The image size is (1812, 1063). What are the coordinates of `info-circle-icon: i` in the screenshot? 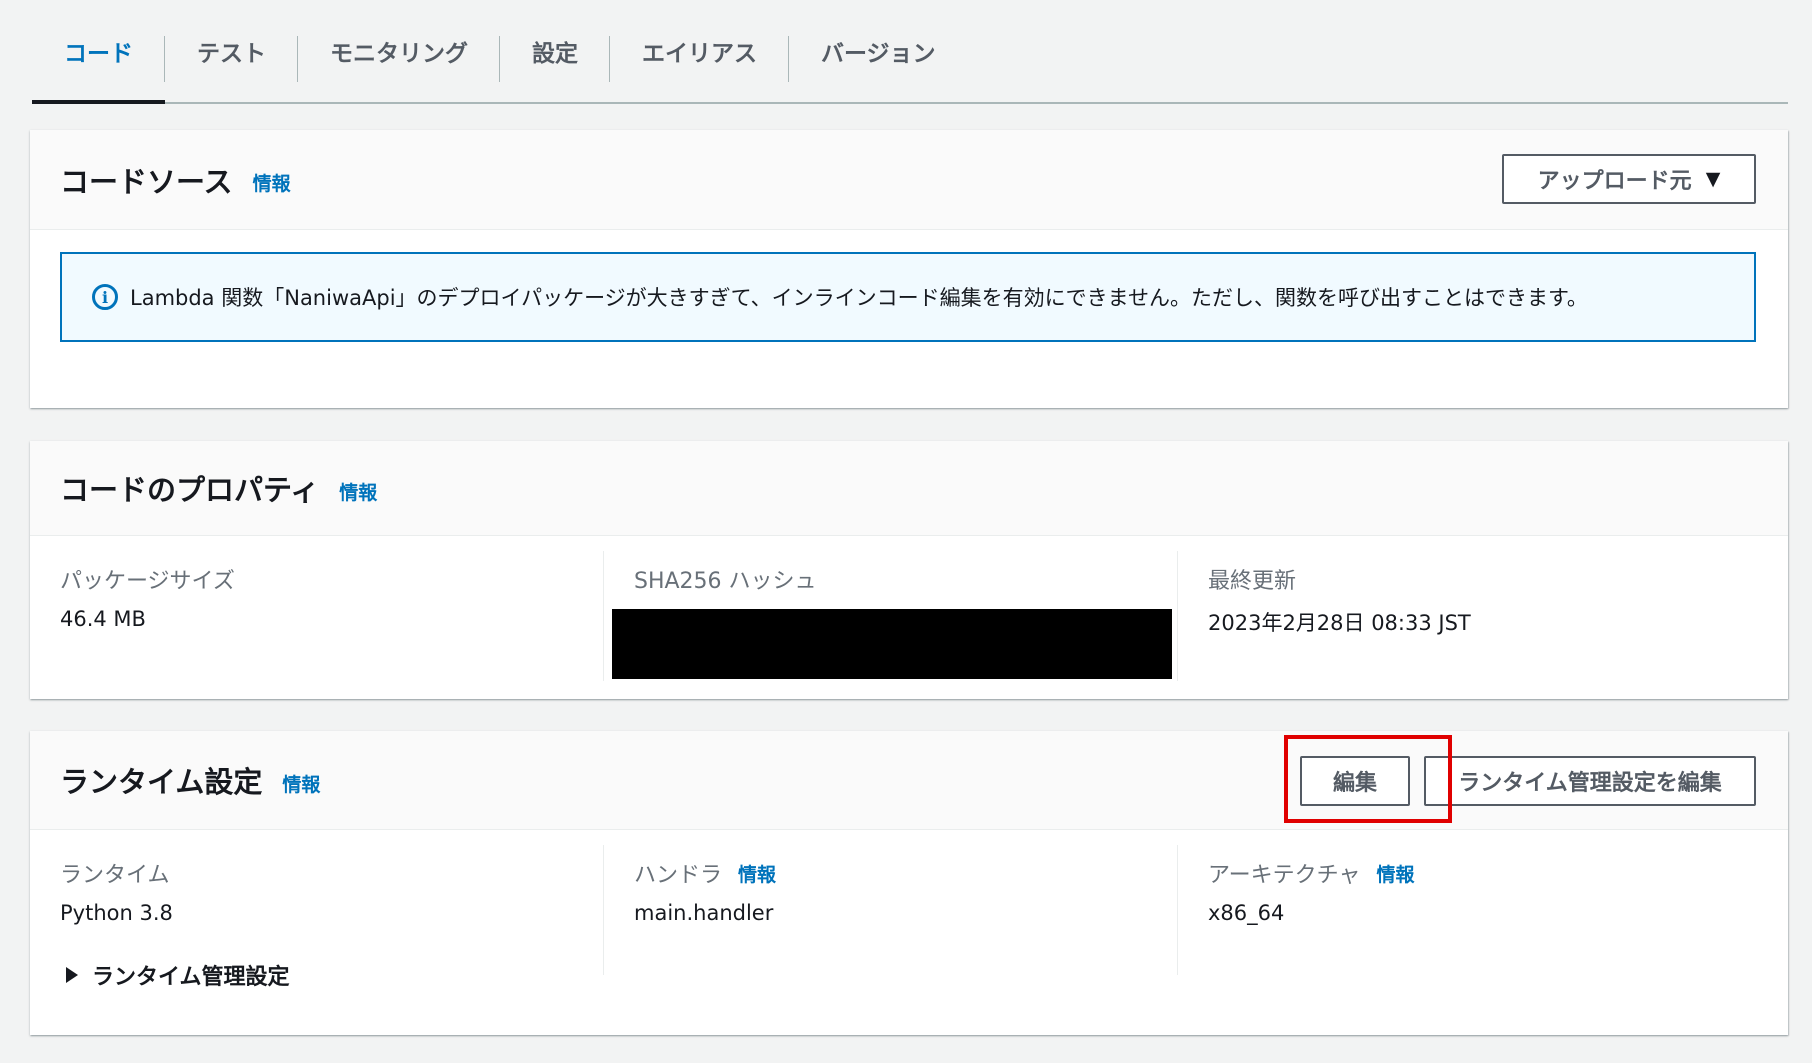 It's located at (105, 297).